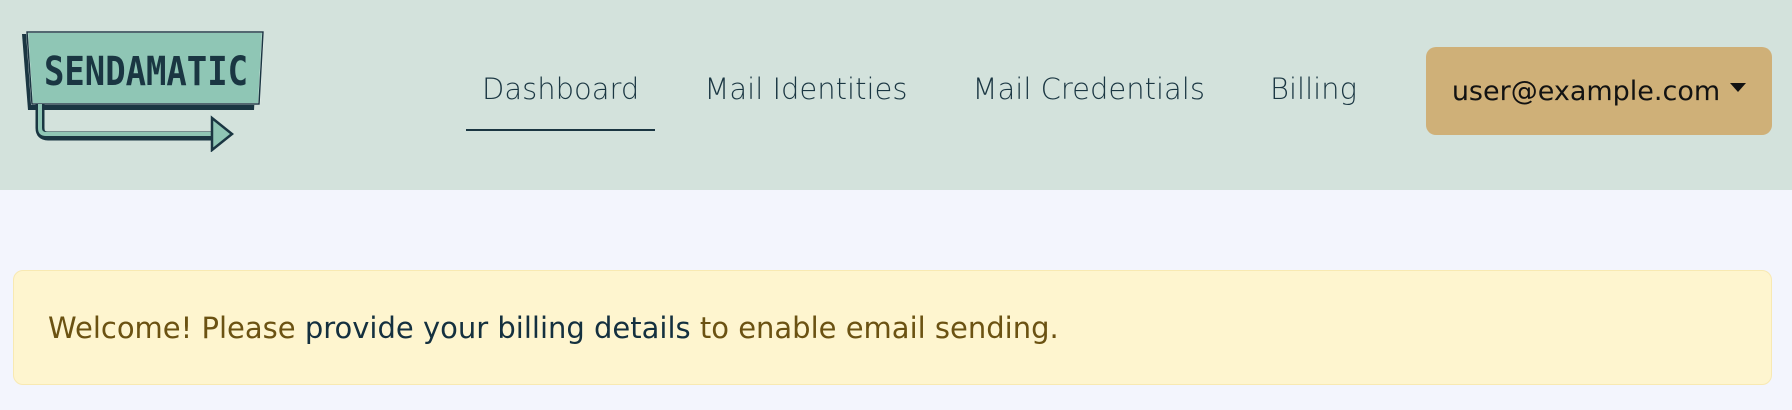  I want to click on logo-text: SENDAMATIC, so click(146, 72).